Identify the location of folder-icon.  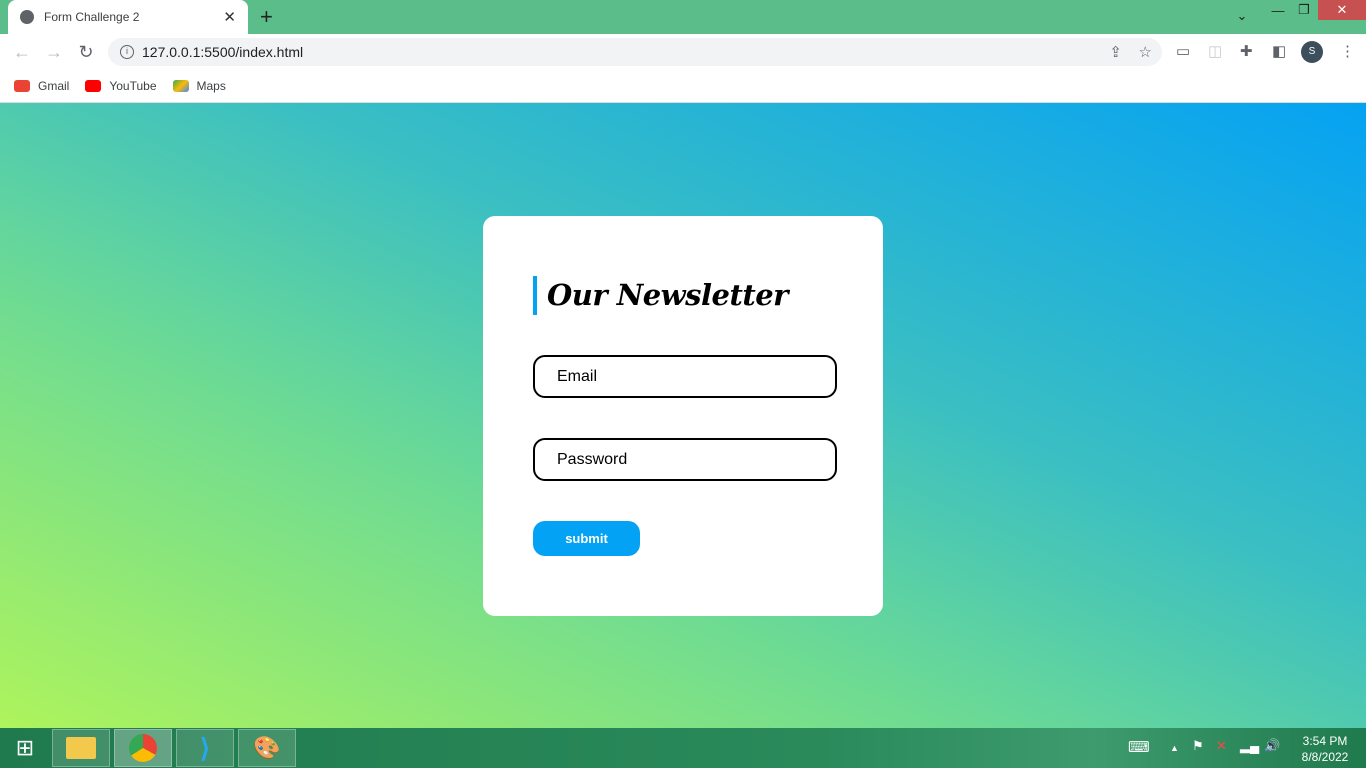
(81, 748).